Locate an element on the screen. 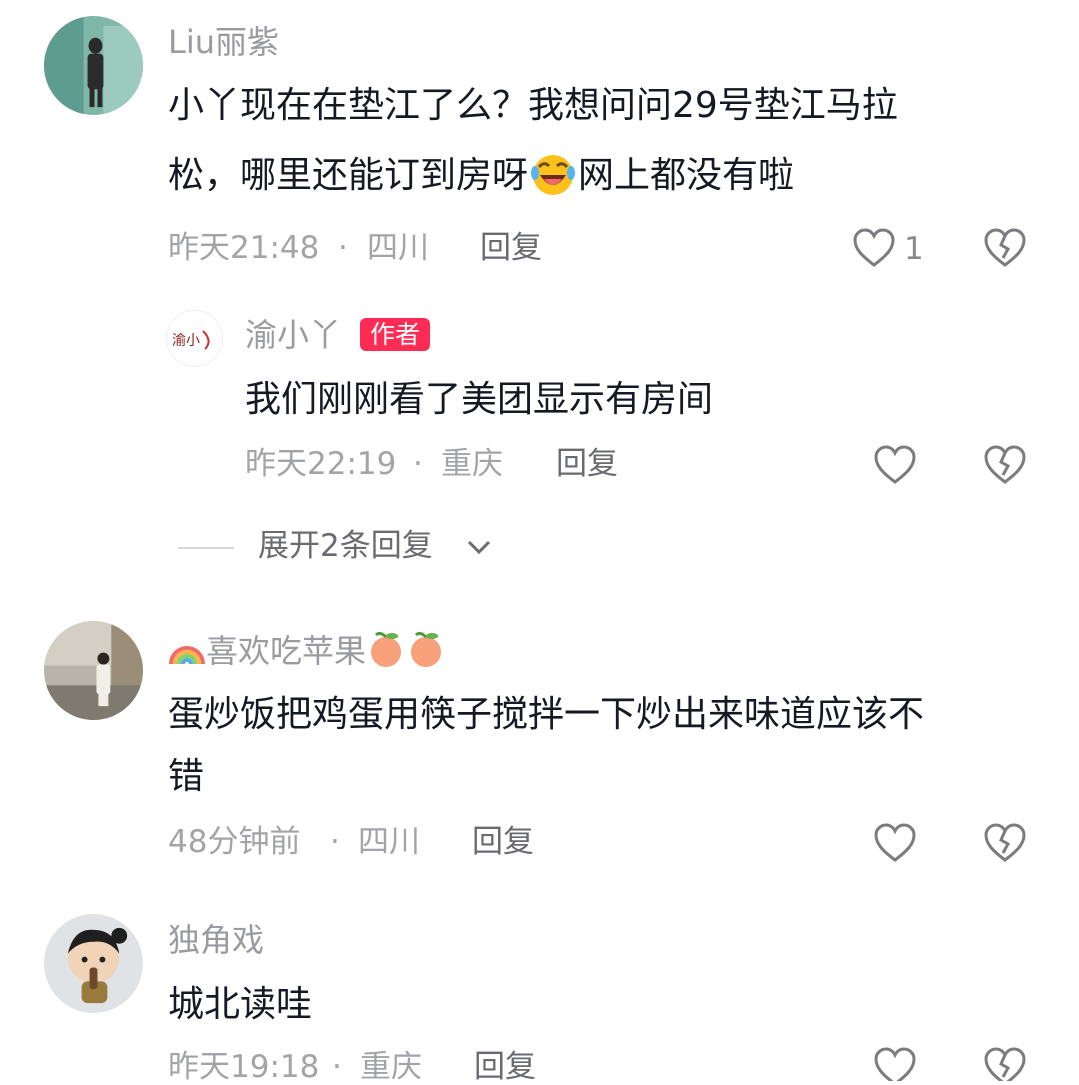  like-count: 1 is located at coordinates (914, 249).